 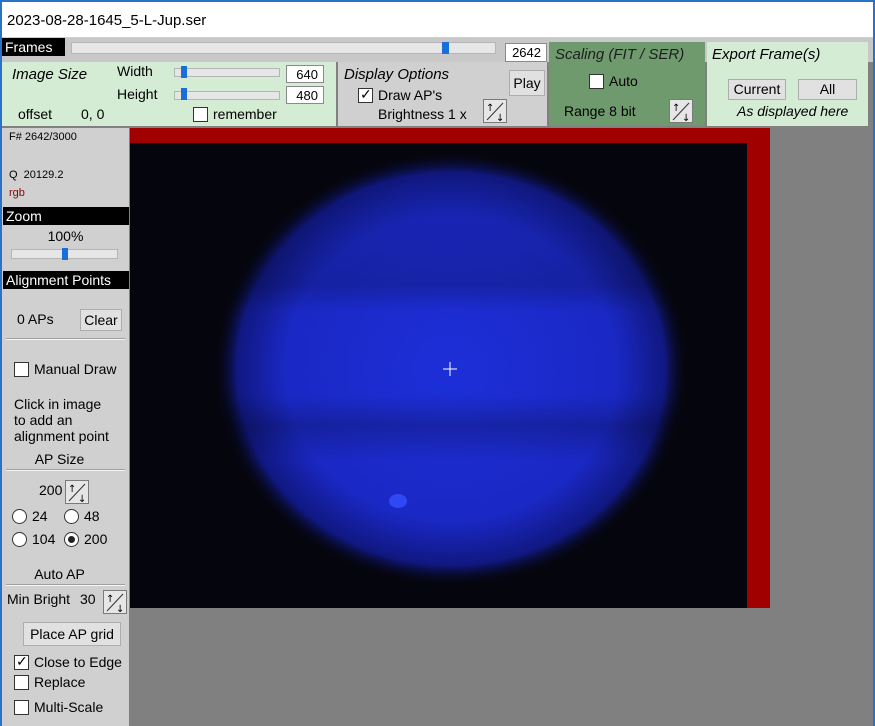 What do you see at coordinates (200, 114) in the screenshot?
I see `remember-checkbox` at bounding box center [200, 114].